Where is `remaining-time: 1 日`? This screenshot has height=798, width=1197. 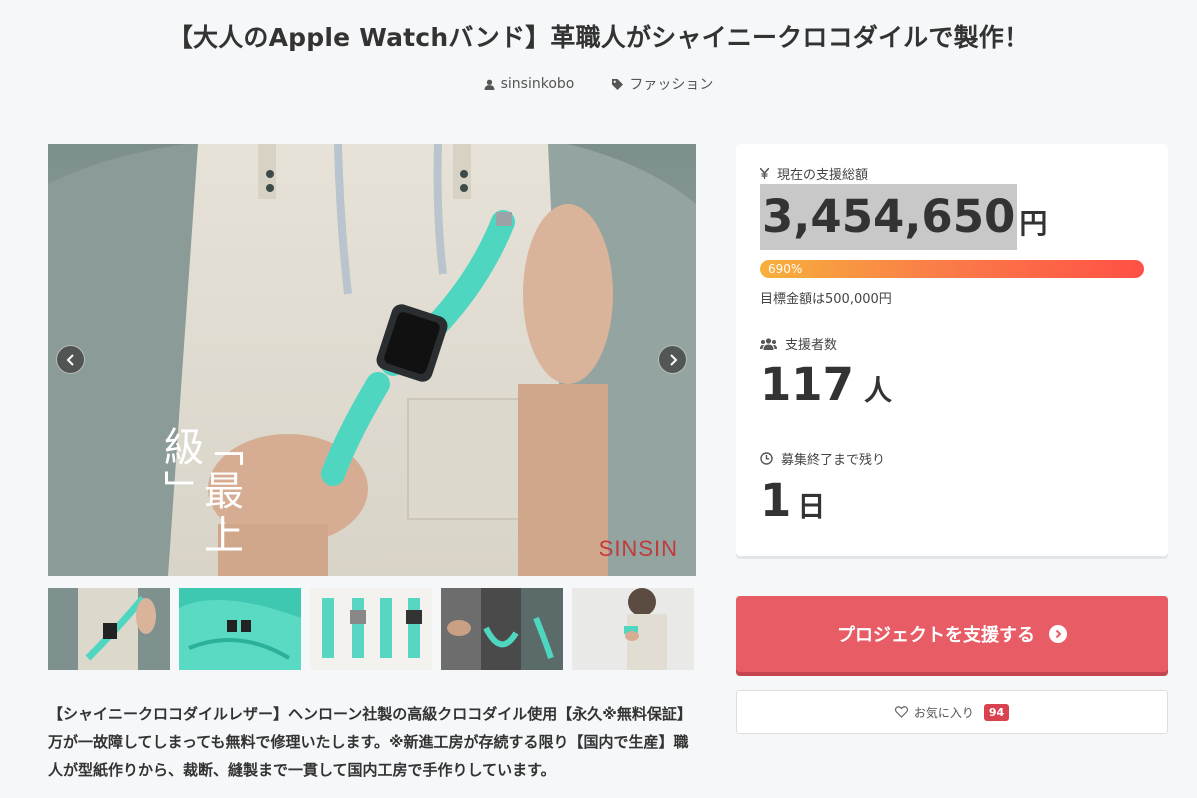 remaining-time: 1 日 is located at coordinates (792, 500).